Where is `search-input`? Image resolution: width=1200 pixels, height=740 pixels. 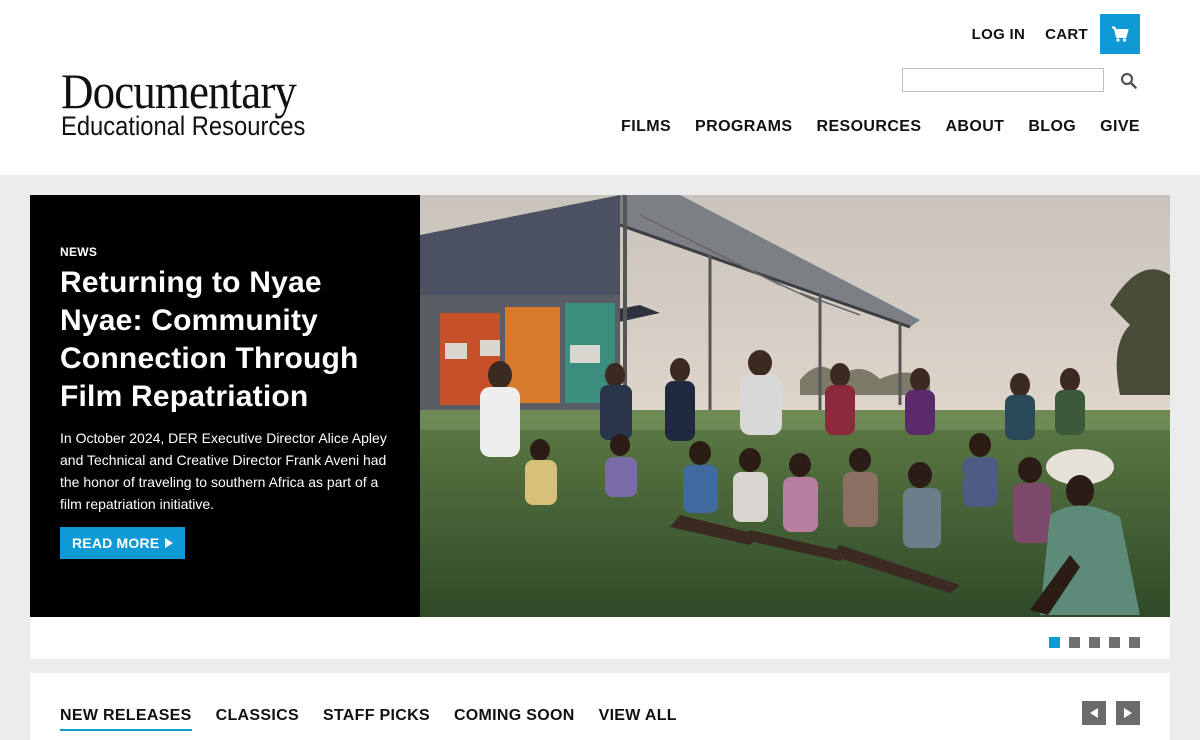
search-input is located at coordinates (1003, 80).